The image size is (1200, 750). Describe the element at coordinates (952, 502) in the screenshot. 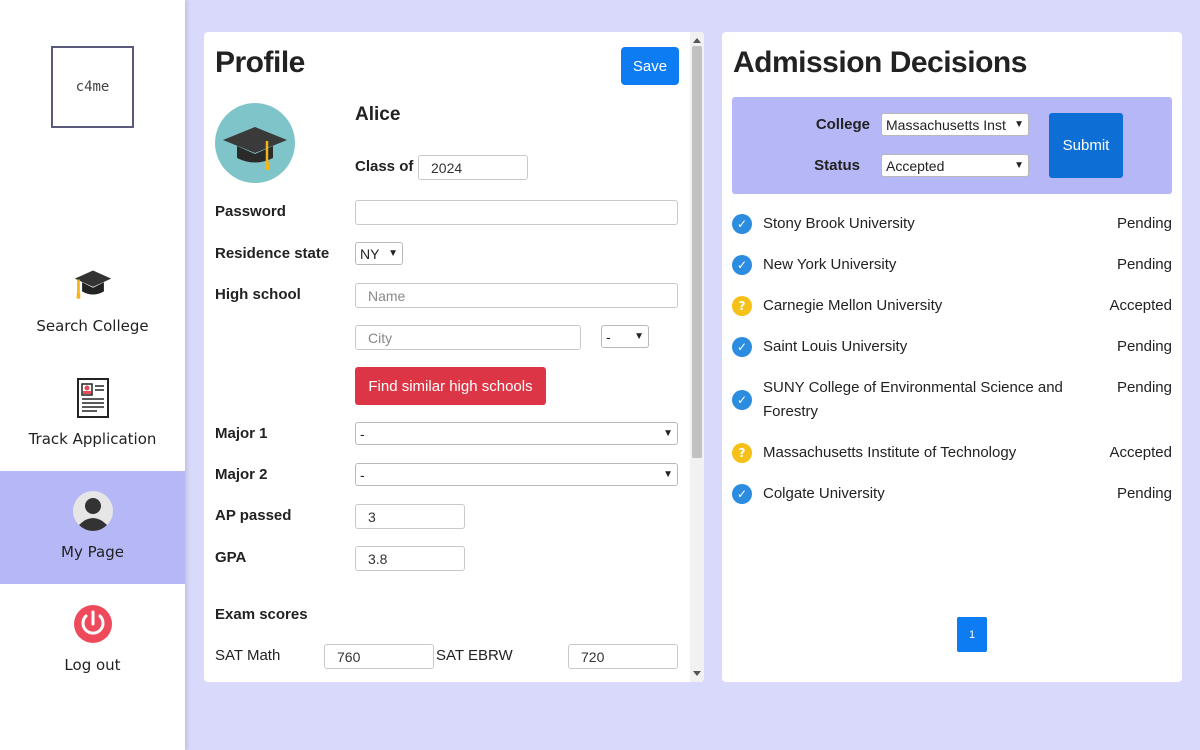

I see `list-item: ✓ Colgate University Pending` at that location.